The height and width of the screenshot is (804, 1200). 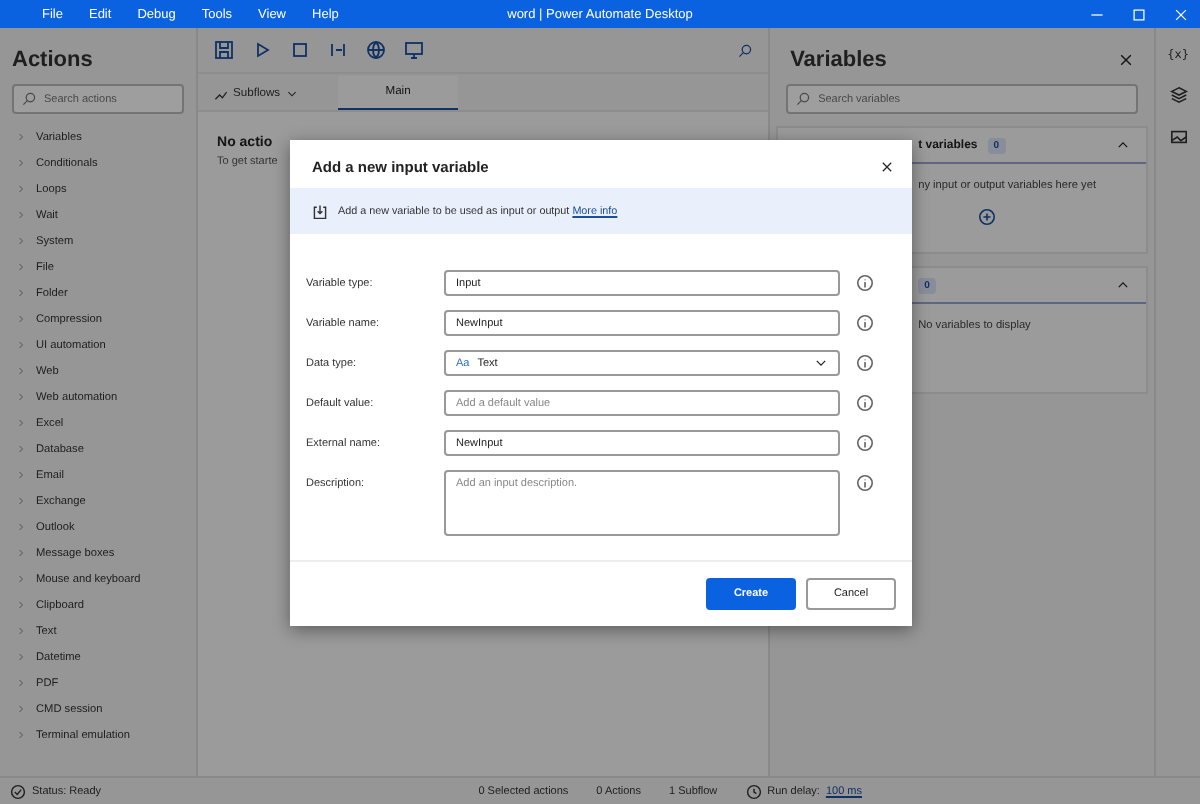 I want to click on subflow-icon, so click(x=220, y=94).